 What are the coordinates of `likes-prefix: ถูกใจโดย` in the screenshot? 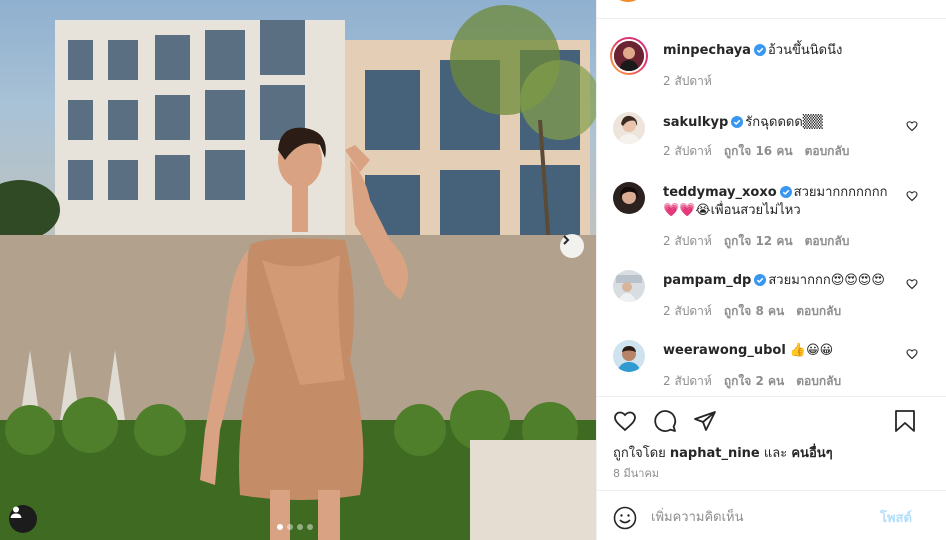 It's located at (639, 453).